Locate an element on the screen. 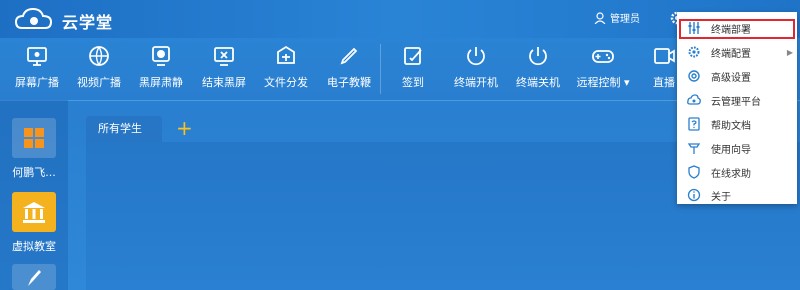 The image size is (800, 290). user-label: 管理员 is located at coordinates (625, 19).